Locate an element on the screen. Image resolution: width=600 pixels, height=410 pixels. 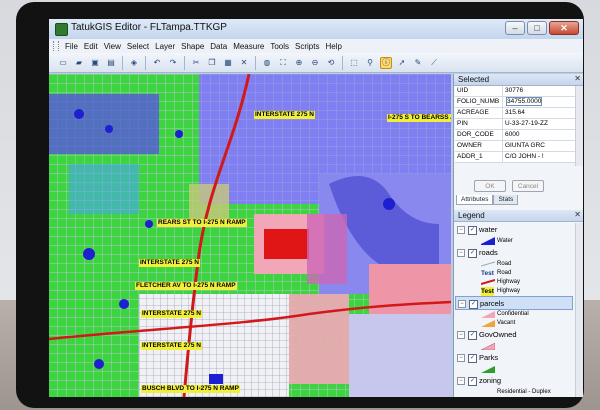
menu-edit: Edit is located at coordinates (91, 46).